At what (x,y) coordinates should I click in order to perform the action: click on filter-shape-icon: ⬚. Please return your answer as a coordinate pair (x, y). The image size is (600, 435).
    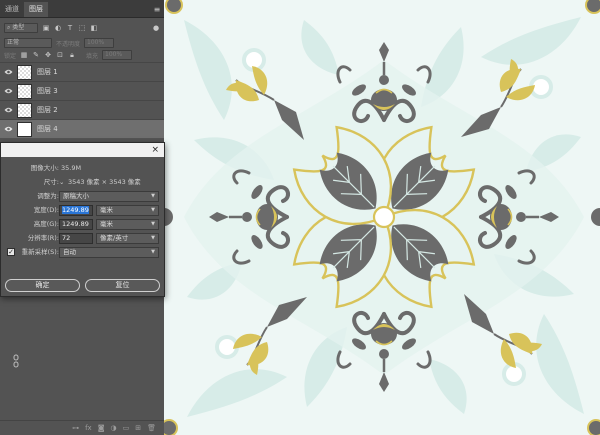
    Looking at the image, I should click on (82, 28).